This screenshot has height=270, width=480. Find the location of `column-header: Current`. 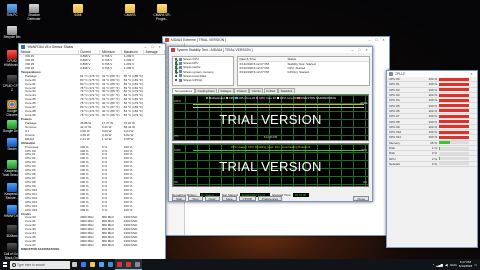

column-header: Current is located at coordinates (90, 52).